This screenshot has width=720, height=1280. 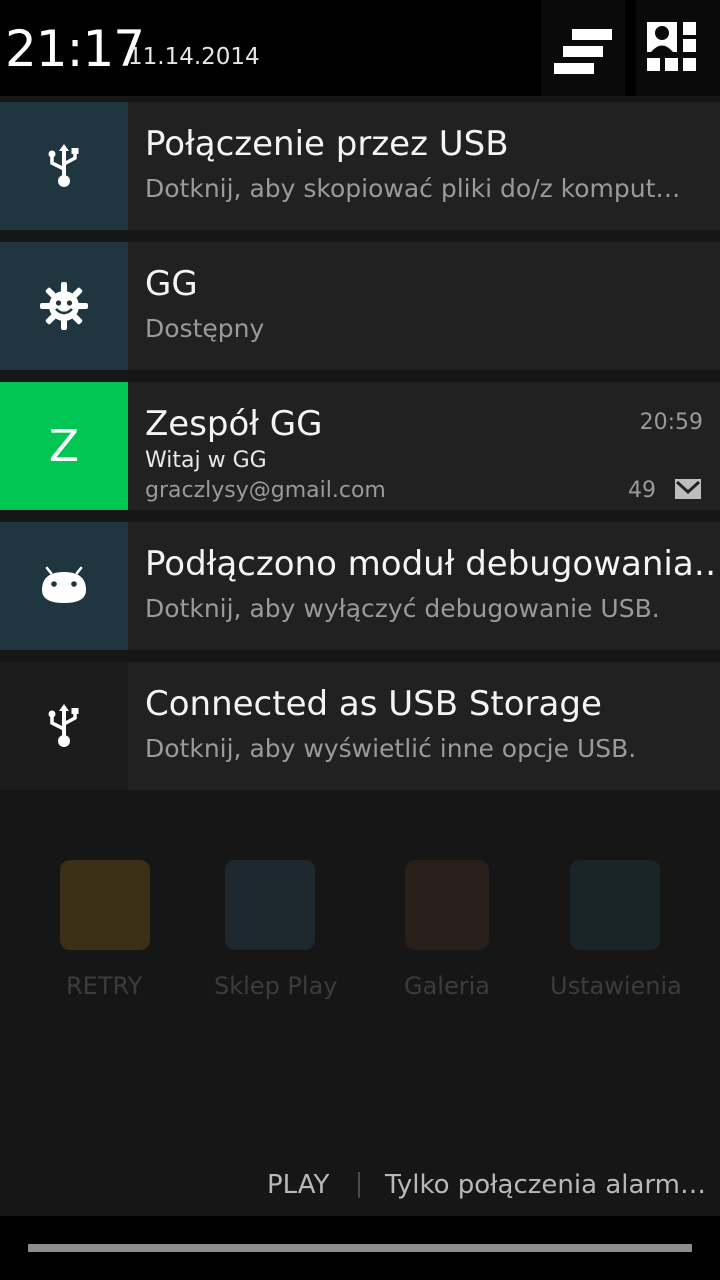 I want to click on quick-settings-icon, so click(x=671, y=46).